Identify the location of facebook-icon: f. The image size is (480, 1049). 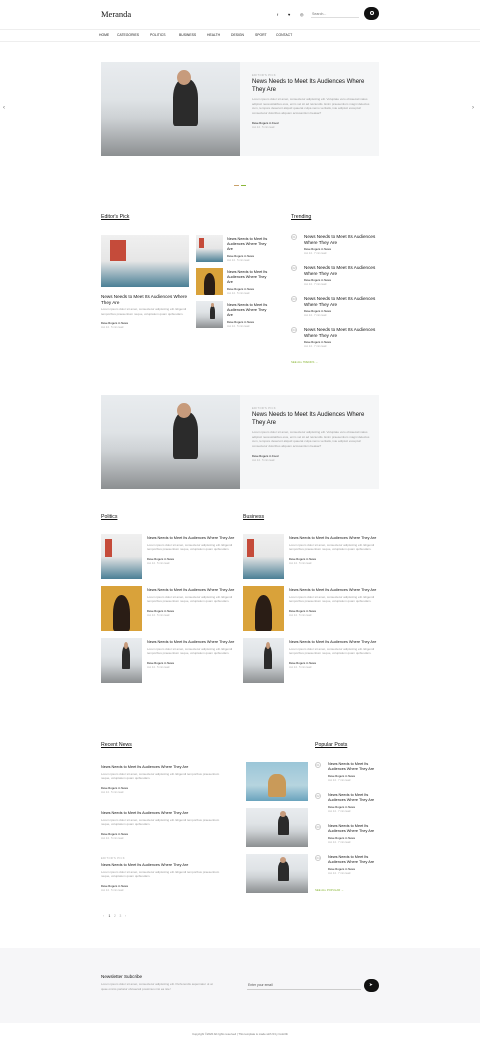
(277, 14).